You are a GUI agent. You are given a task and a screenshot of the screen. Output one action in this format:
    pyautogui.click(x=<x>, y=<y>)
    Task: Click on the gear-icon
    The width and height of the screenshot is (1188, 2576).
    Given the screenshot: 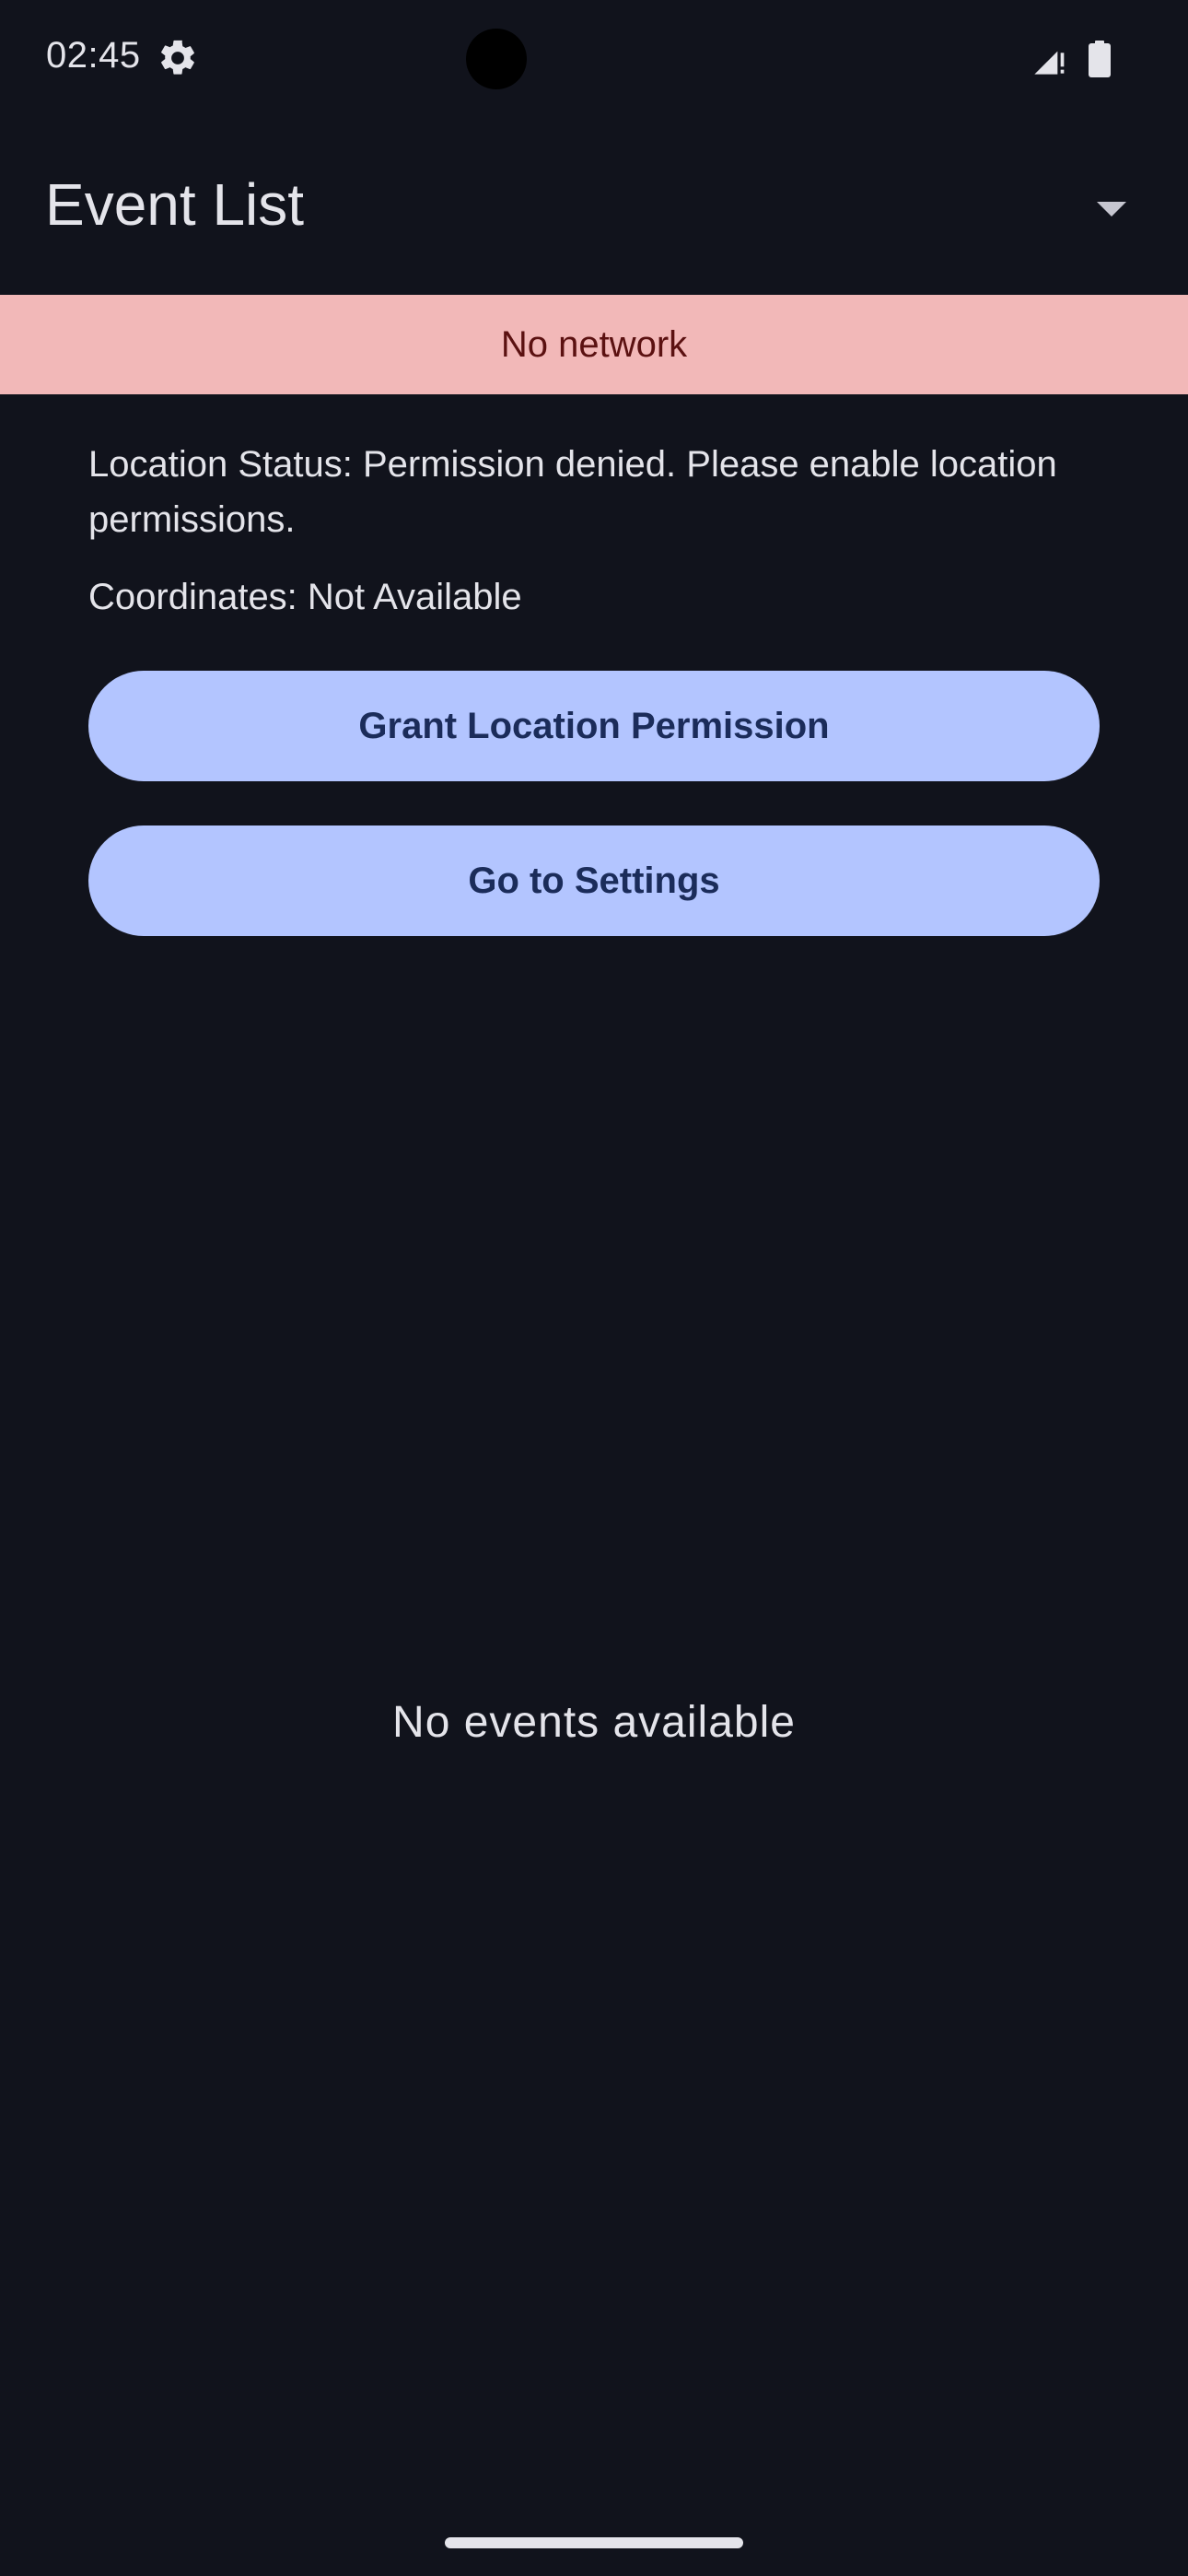 What is the action you would take?
    pyautogui.click(x=177, y=57)
    